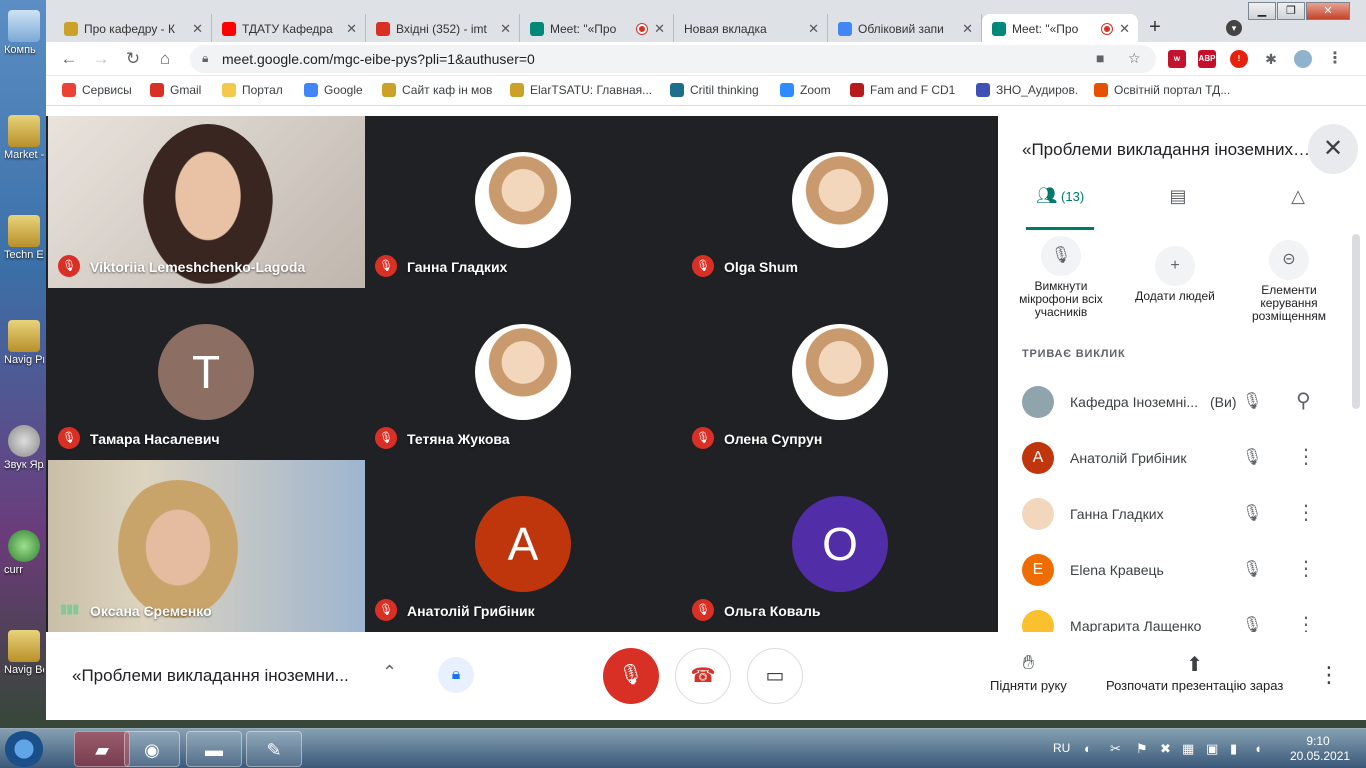 This screenshot has width=1366, height=768. Describe the element at coordinates (805, 90) in the screenshot. I see `bookmark-zoom: Zoom` at that location.